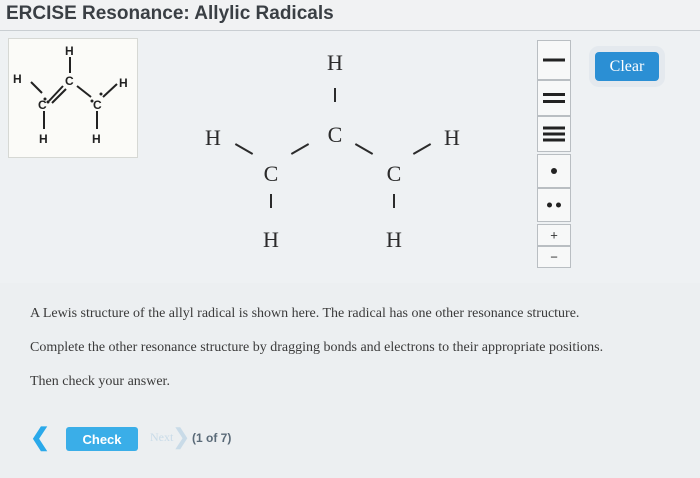 The height and width of the screenshot is (478, 700). What do you see at coordinates (123, 83) in the screenshot?
I see `thumb-atom-h-right: H` at bounding box center [123, 83].